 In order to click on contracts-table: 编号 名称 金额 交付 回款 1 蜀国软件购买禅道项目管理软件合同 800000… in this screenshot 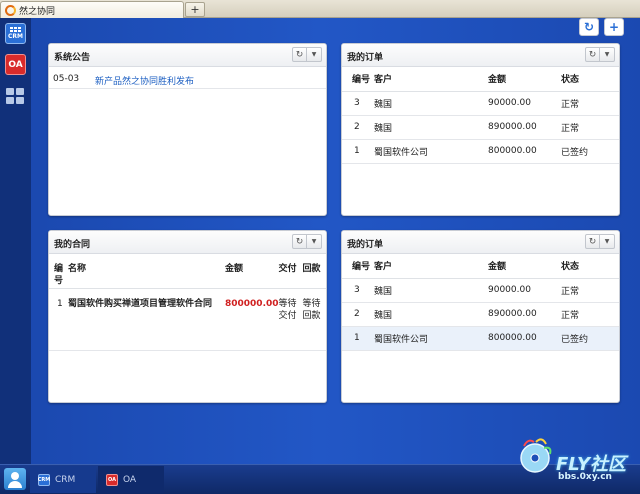, I will do `click(187, 302)`.